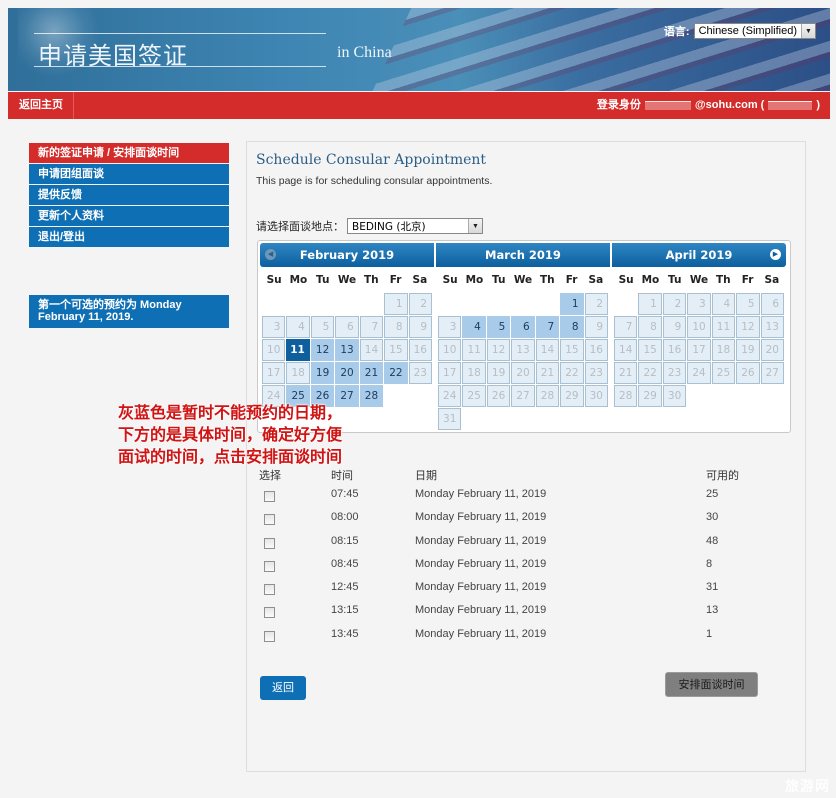  What do you see at coordinates (596, 396) in the screenshot?
I see `calendar-day-unavailable: 30` at bounding box center [596, 396].